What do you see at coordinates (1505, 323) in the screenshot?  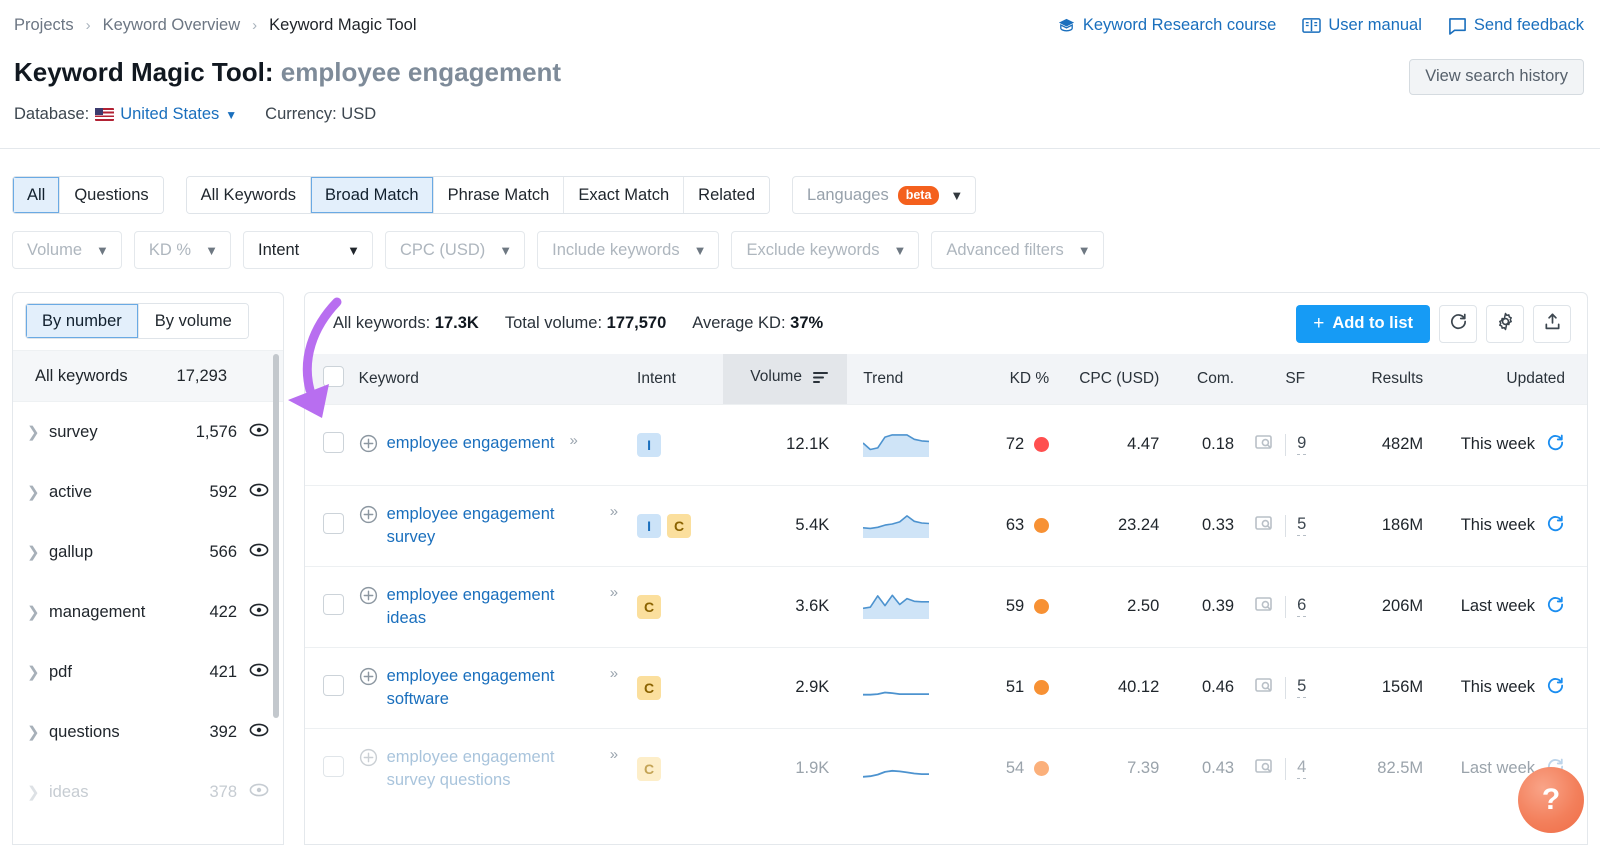 I see `settings-button` at bounding box center [1505, 323].